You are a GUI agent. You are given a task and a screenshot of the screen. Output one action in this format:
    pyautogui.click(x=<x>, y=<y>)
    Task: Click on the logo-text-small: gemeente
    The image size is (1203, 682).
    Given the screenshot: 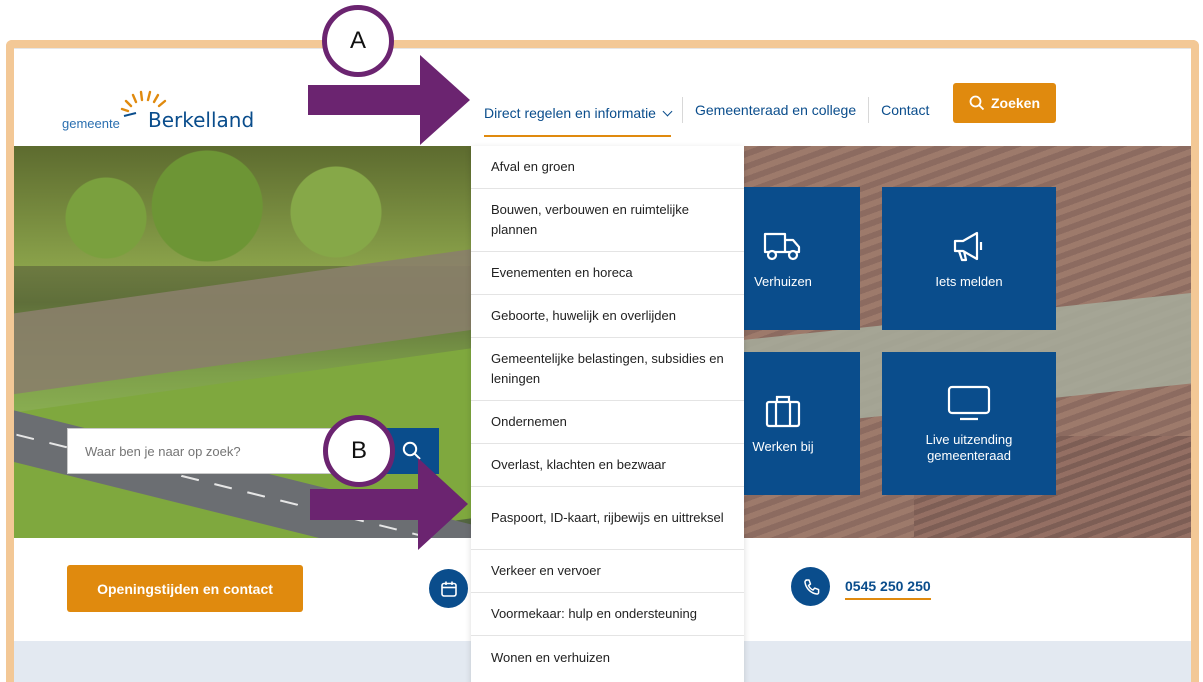 What is the action you would take?
    pyautogui.click(x=91, y=123)
    